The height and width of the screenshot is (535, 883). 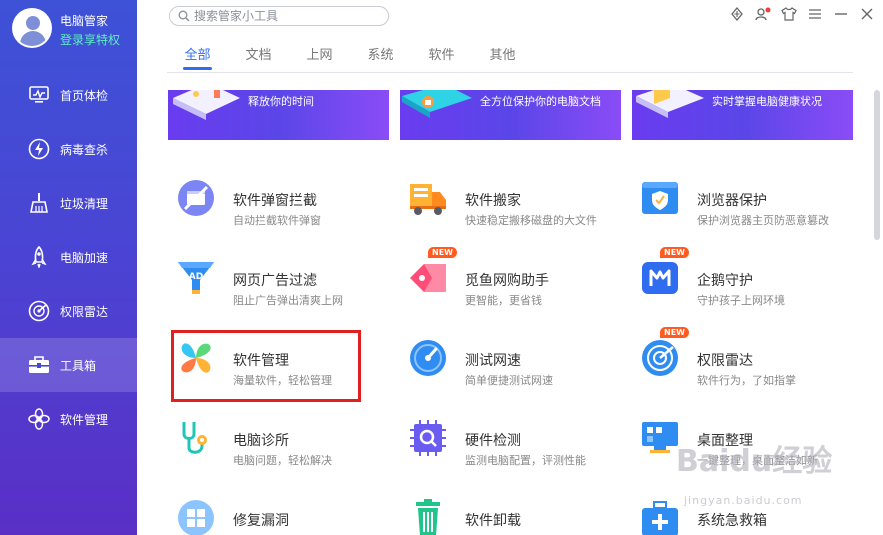 What do you see at coordinates (282, 460) in the screenshot?
I see `tool-desc: 电脑问题，轻松解决` at bounding box center [282, 460].